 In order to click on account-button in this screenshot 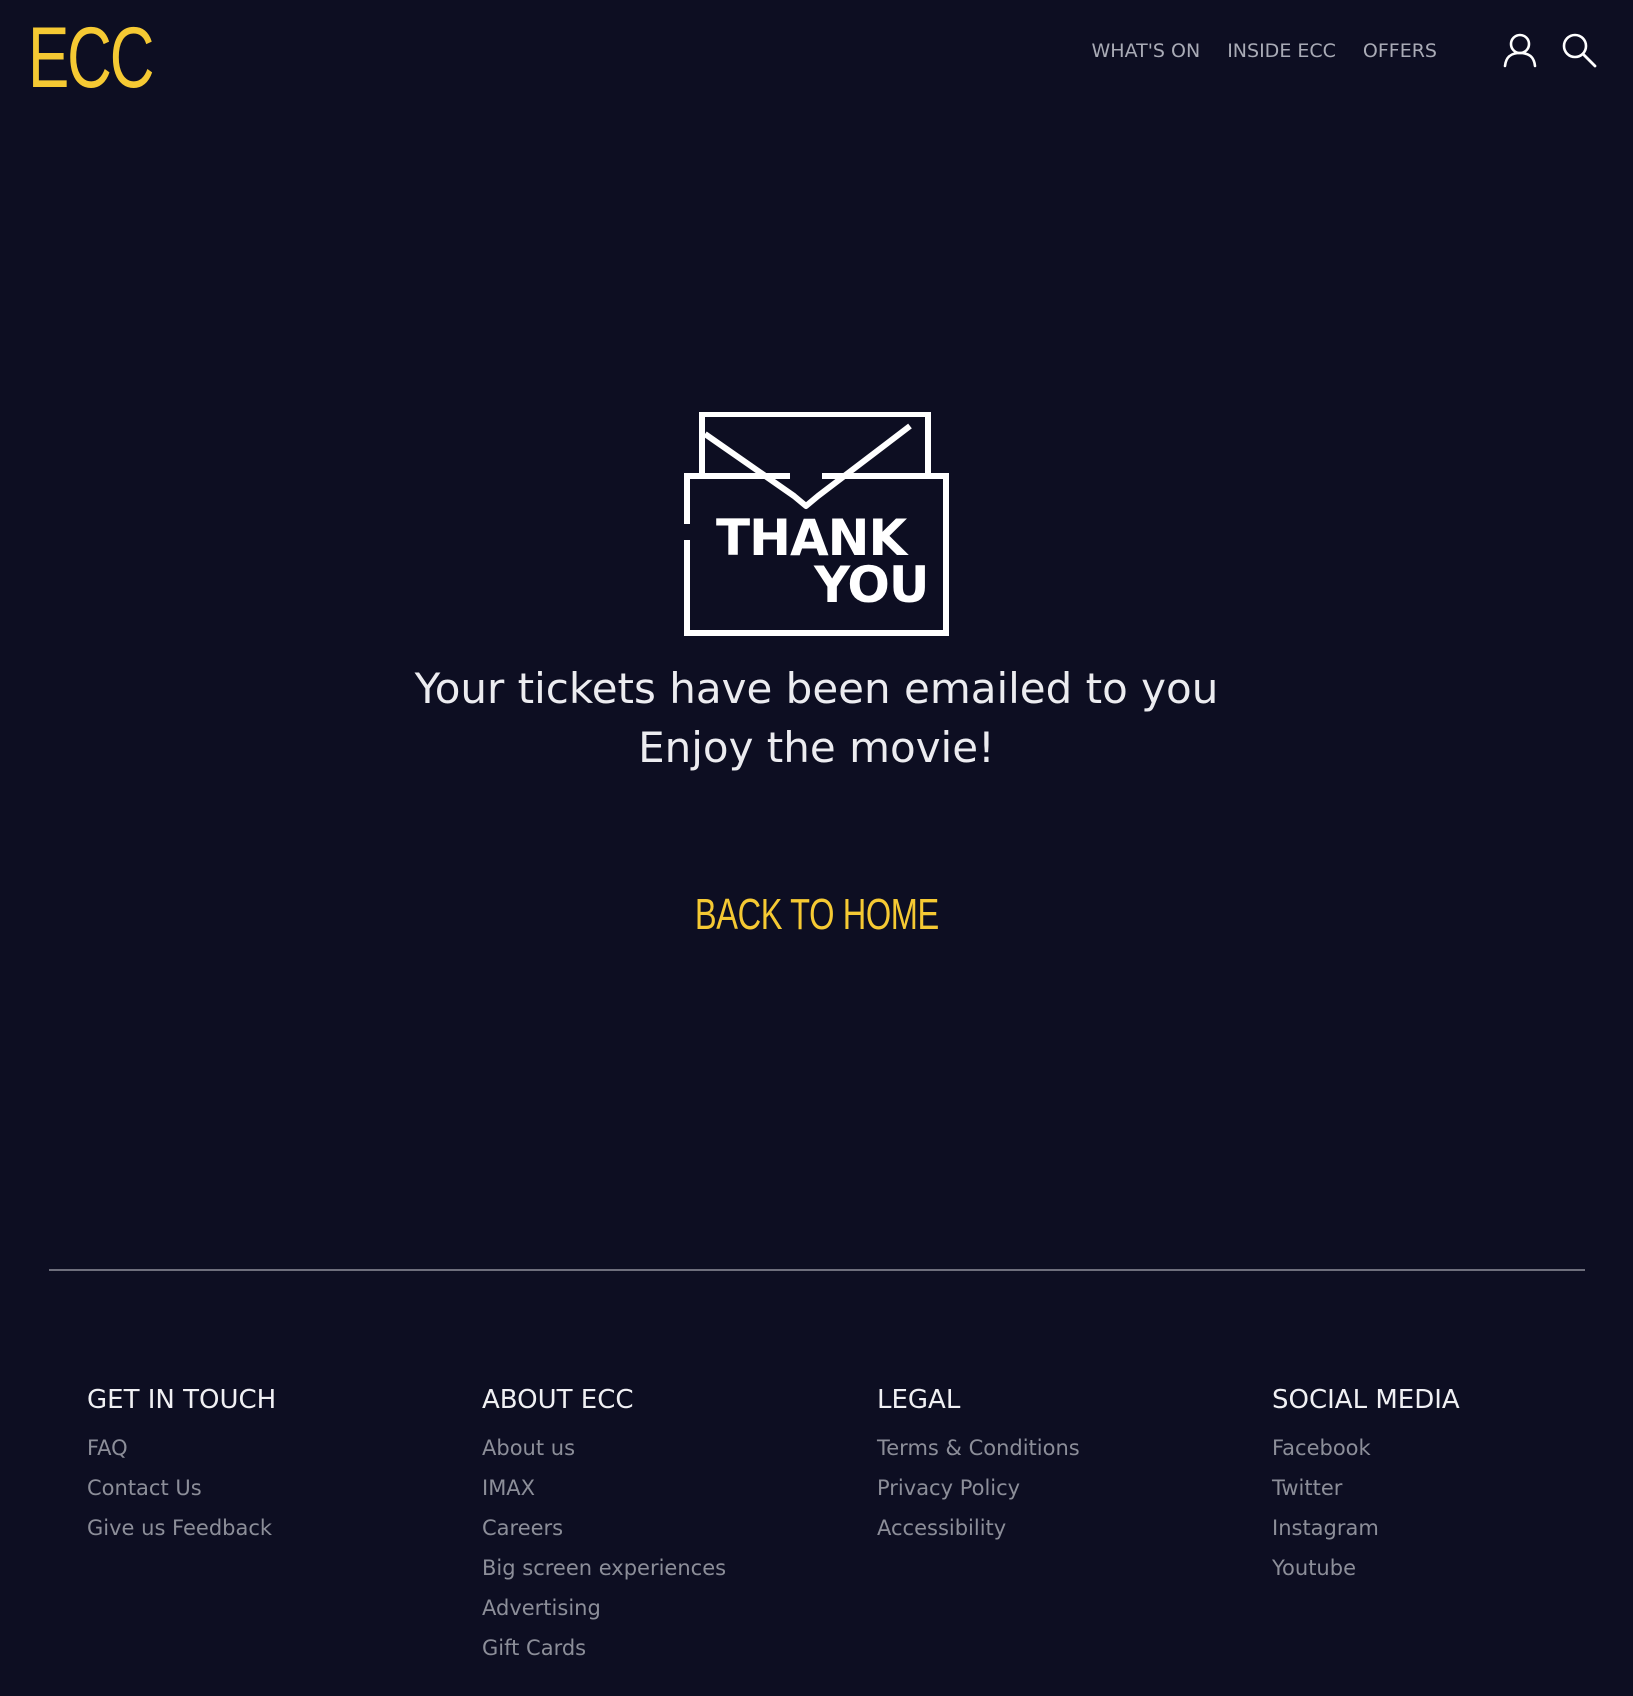, I will do `click(1520, 50)`.